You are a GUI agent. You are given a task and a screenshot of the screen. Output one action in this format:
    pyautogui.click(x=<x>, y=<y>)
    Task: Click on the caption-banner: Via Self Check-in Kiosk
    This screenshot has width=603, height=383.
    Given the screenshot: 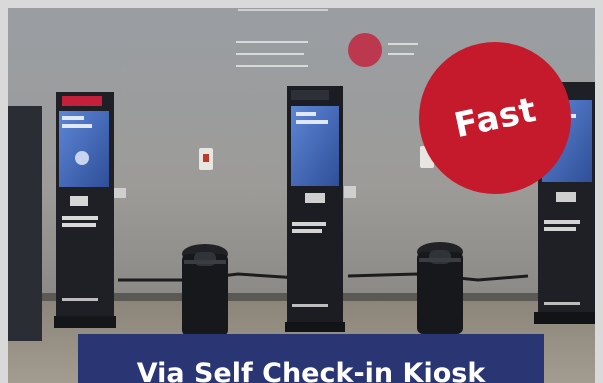 What is the action you would take?
    pyautogui.click(x=311, y=358)
    